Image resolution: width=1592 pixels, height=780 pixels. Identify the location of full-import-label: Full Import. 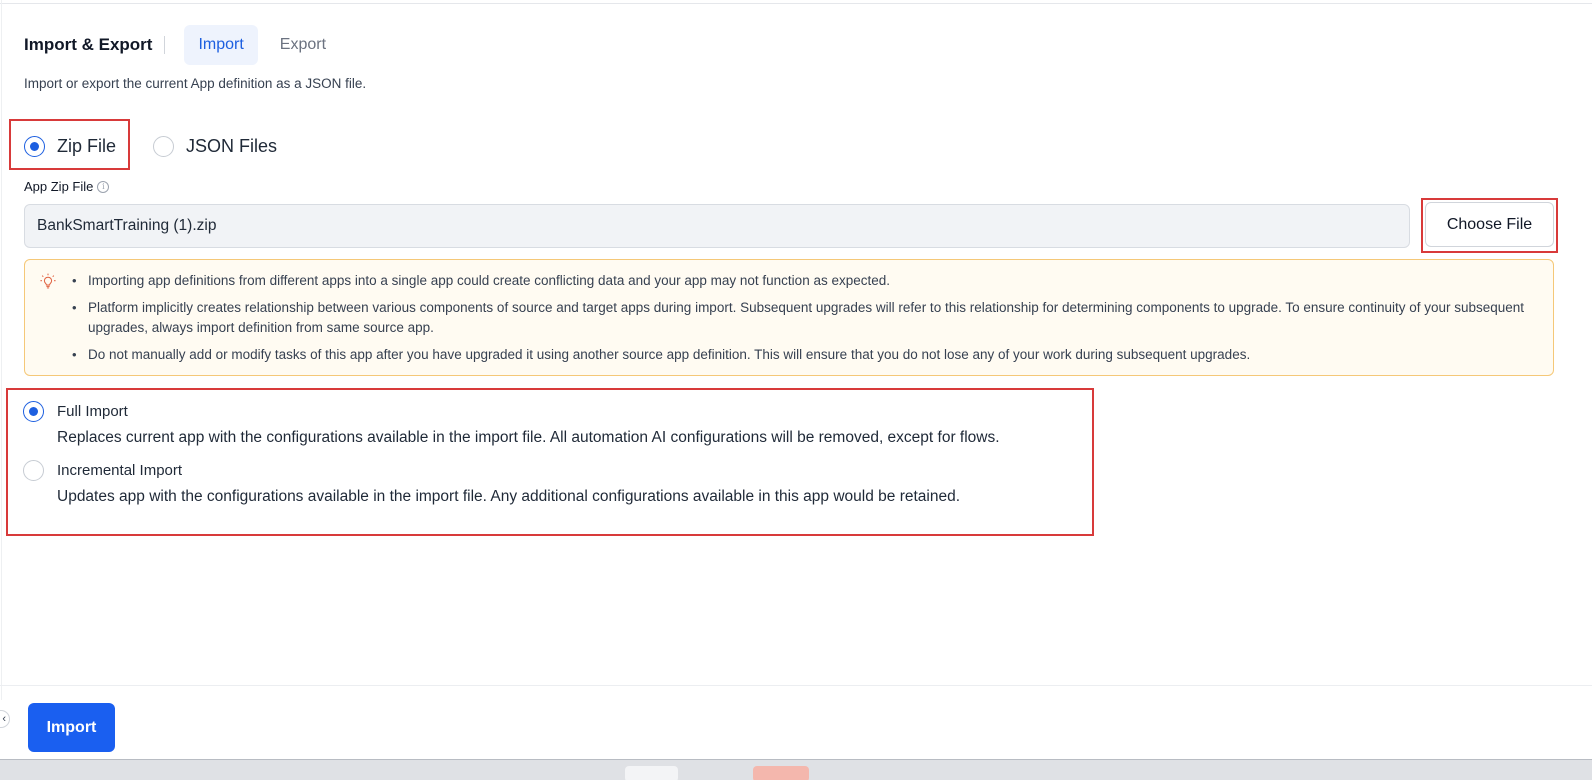
(92, 411).